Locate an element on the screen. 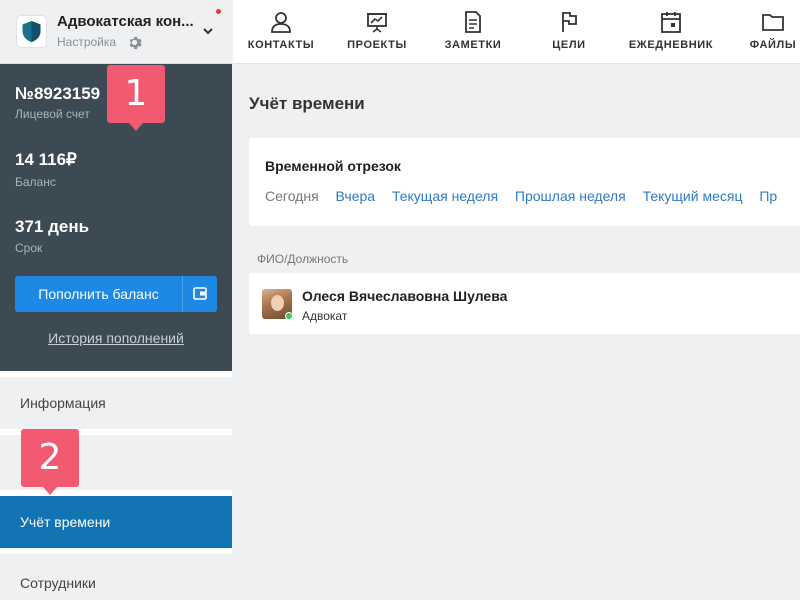 The image size is (800, 600). employee-name: Олеся Вячеславовна Шулева is located at coordinates (405, 296).